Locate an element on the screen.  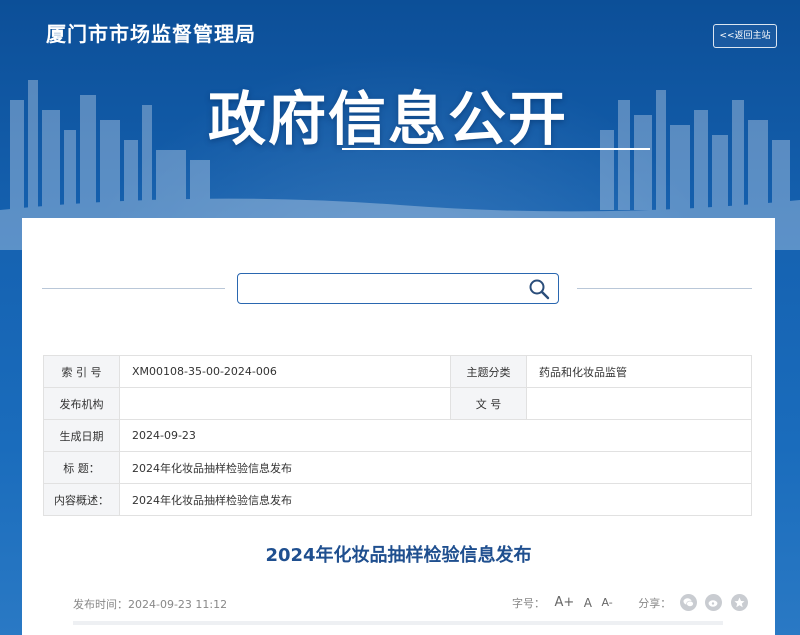
table-row: 发布机构 文 号 is located at coordinates (397, 403).